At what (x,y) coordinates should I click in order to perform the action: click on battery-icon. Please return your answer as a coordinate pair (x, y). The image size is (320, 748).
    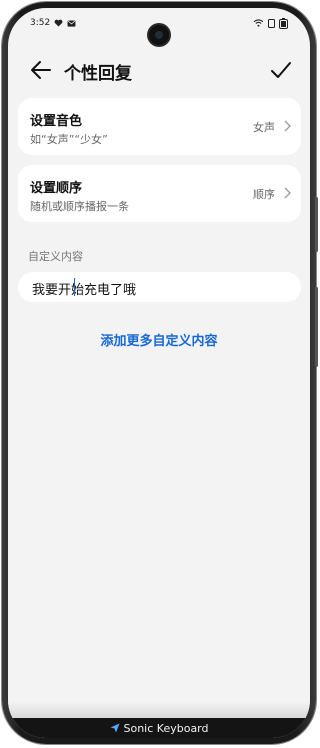
    Looking at the image, I should click on (283, 23).